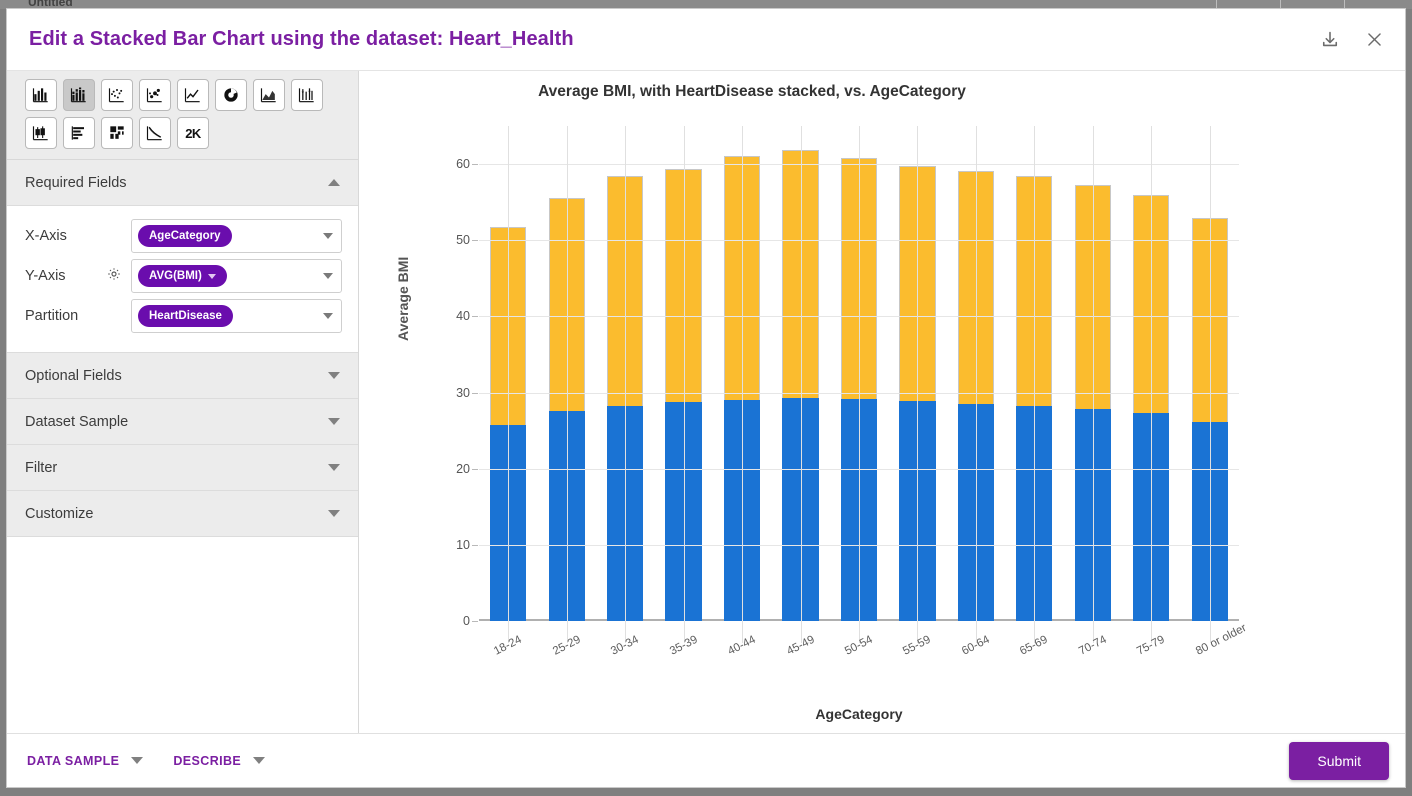  What do you see at coordinates (52, 316) in the screenshot?
I see `partition-label: Partition` at bounding box center [52, 316].